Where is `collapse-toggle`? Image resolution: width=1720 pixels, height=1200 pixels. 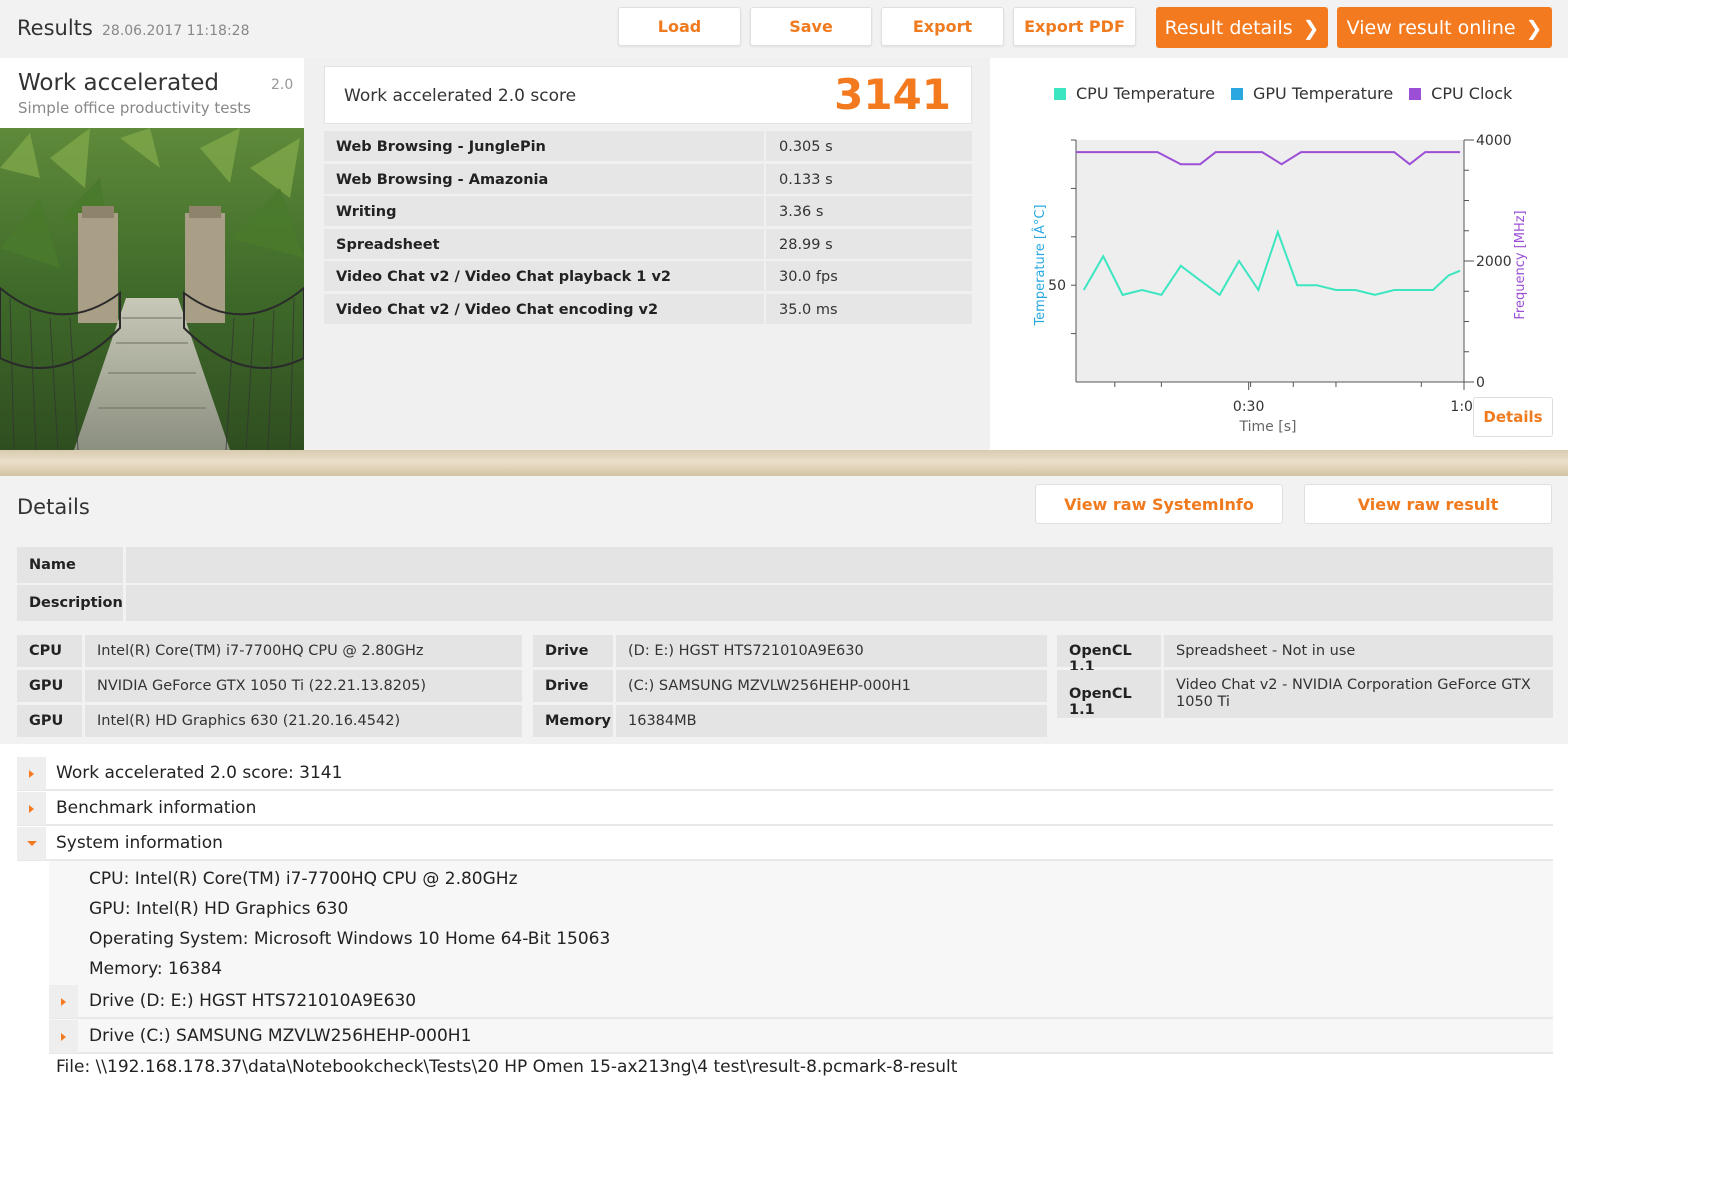 collapse-toggle is located at coordinates (31, 843).